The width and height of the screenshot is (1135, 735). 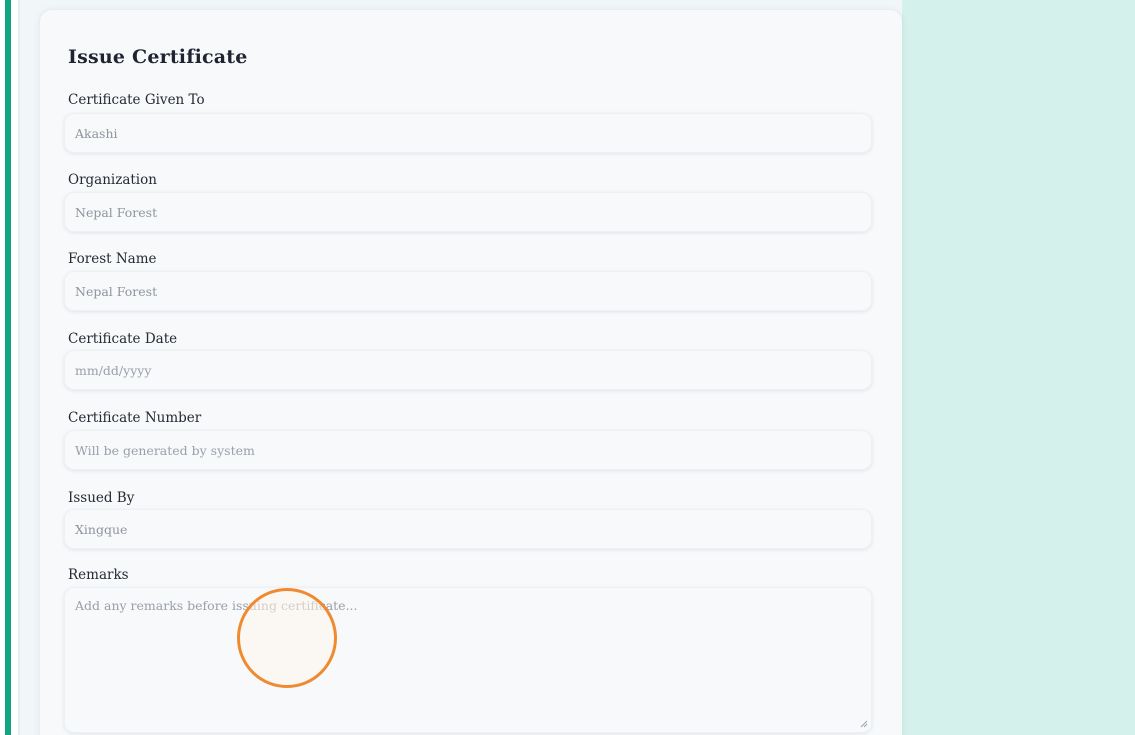 I want to click on form-title: Issue Certificate, so click(x=158, y=57).